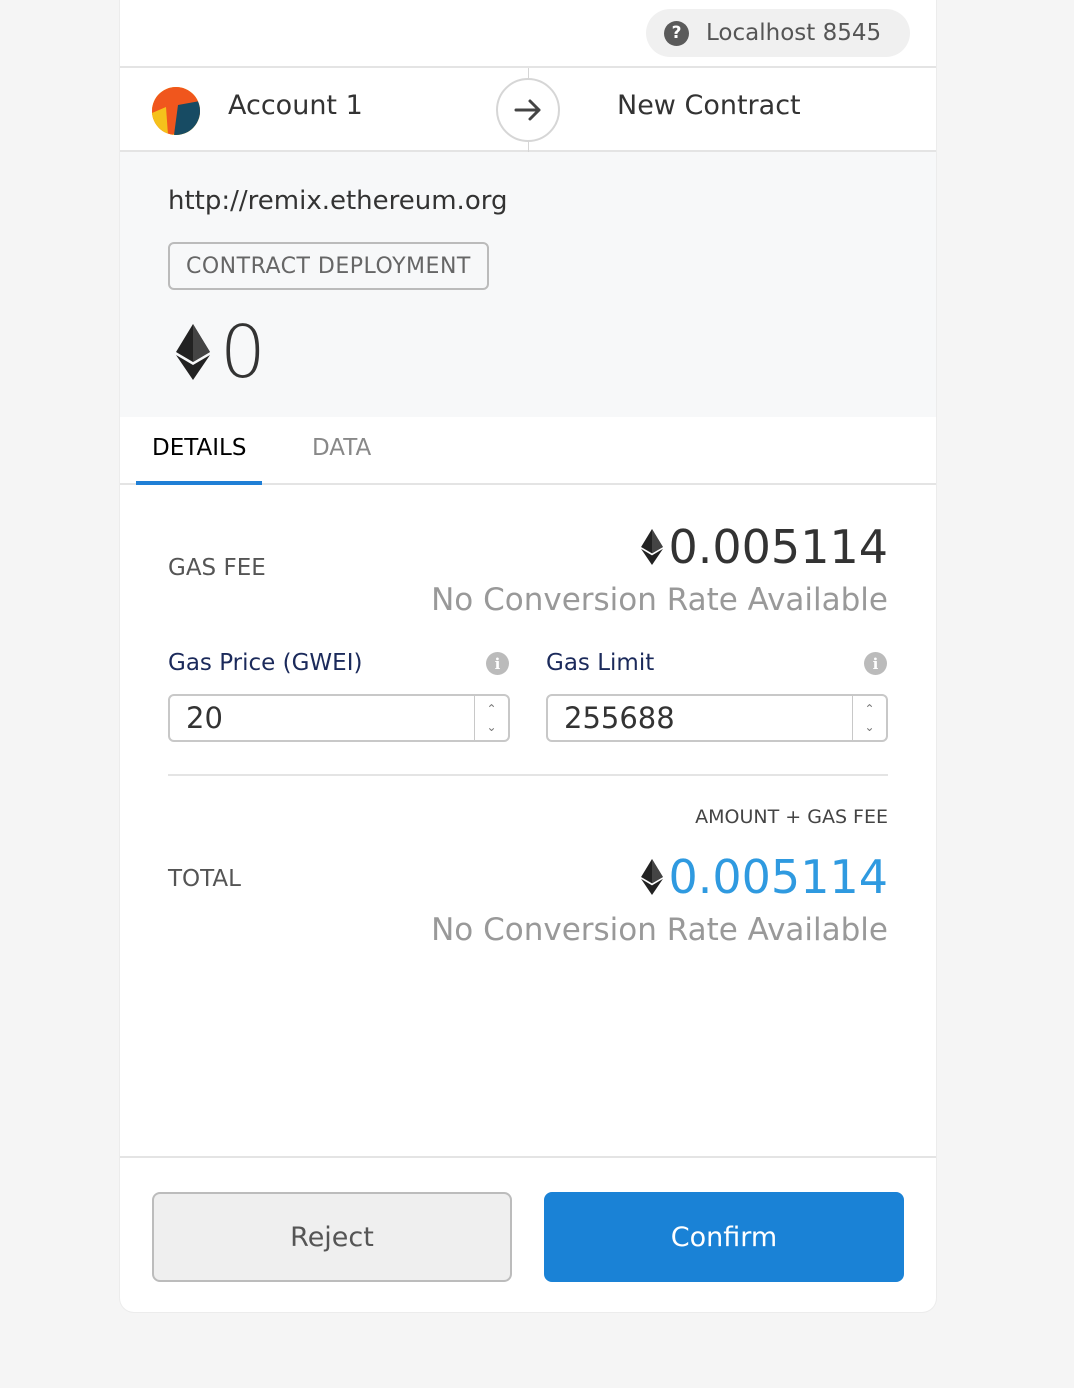  I want to click on reject-button: Reject, so click(332, 1237).